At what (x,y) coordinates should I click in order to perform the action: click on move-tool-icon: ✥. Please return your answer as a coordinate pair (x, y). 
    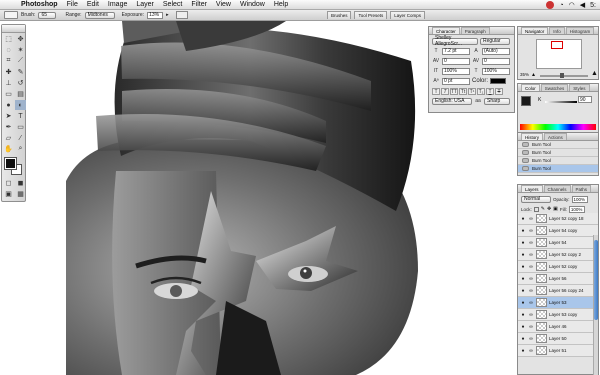
    Looking at the image, I should click on (20, 39).